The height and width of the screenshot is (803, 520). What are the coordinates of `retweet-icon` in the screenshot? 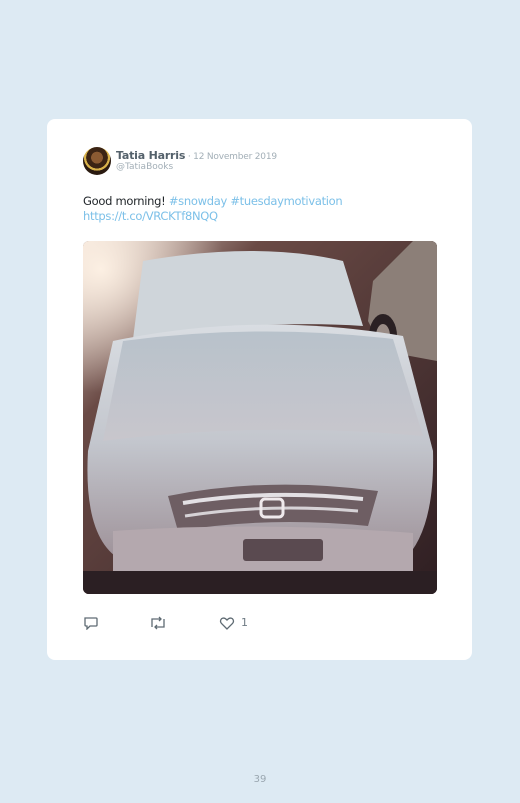 It's located at (158, 623).